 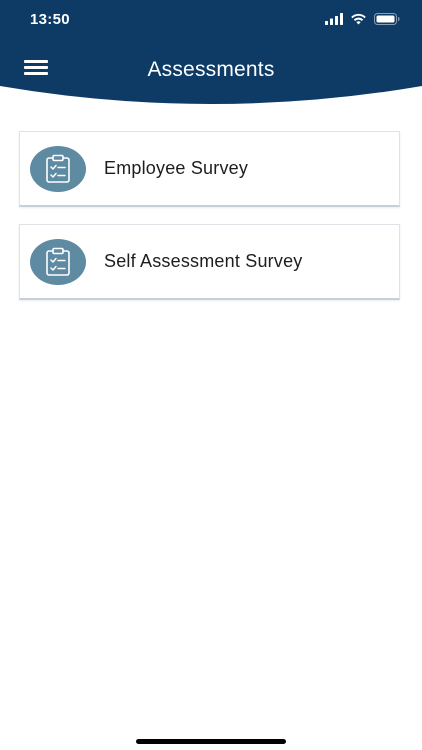 What do you see at coordinates (203, 261) in the screenshot?
I see `assessment-card-label: Self Assessment Survey` at bounding box center [203, 261].